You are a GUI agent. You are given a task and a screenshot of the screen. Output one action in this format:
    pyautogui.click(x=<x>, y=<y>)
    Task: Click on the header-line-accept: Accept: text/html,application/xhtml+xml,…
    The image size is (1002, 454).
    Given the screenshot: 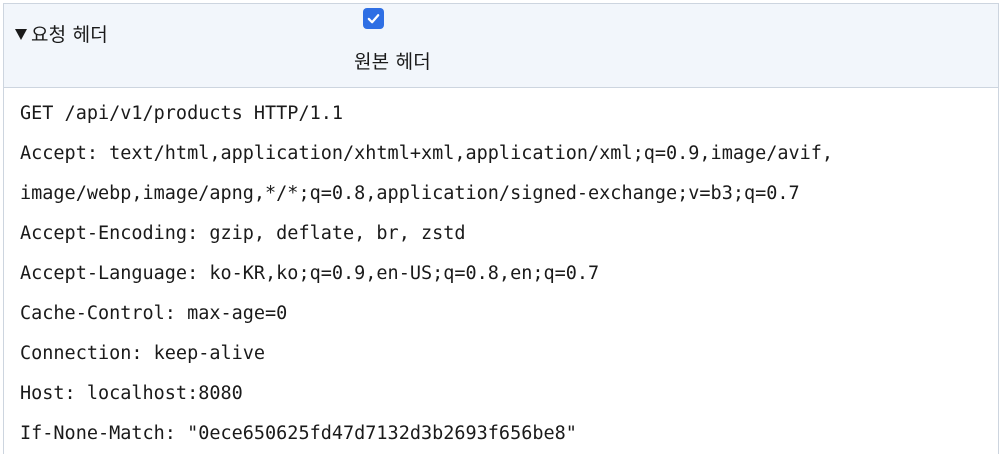 What is the action you would take?
    pyautogui.click(x=427, y=153)
    